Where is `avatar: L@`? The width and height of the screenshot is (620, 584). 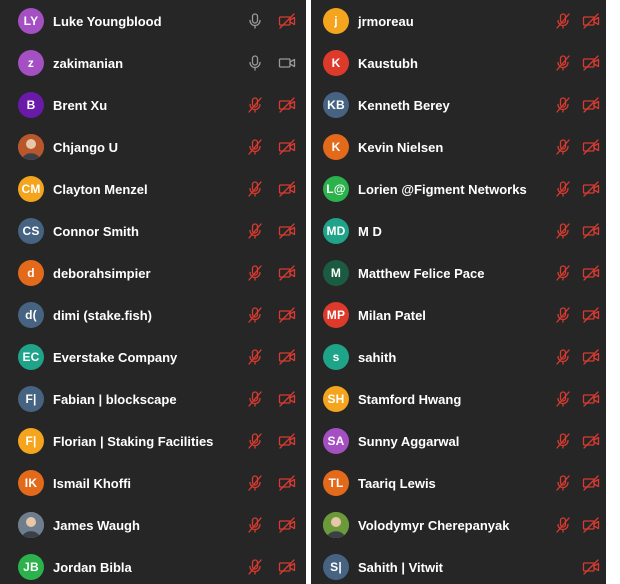
avatar: L@ is located at coordinates (336, 189).